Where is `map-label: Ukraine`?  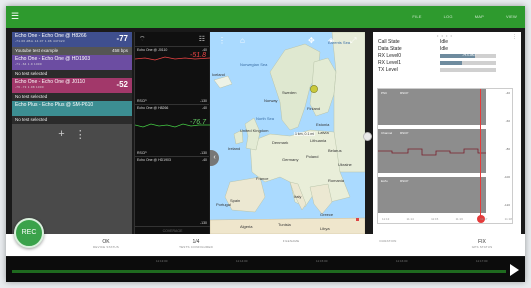 map-label: Ukraine is located at coordinates (345, 164).